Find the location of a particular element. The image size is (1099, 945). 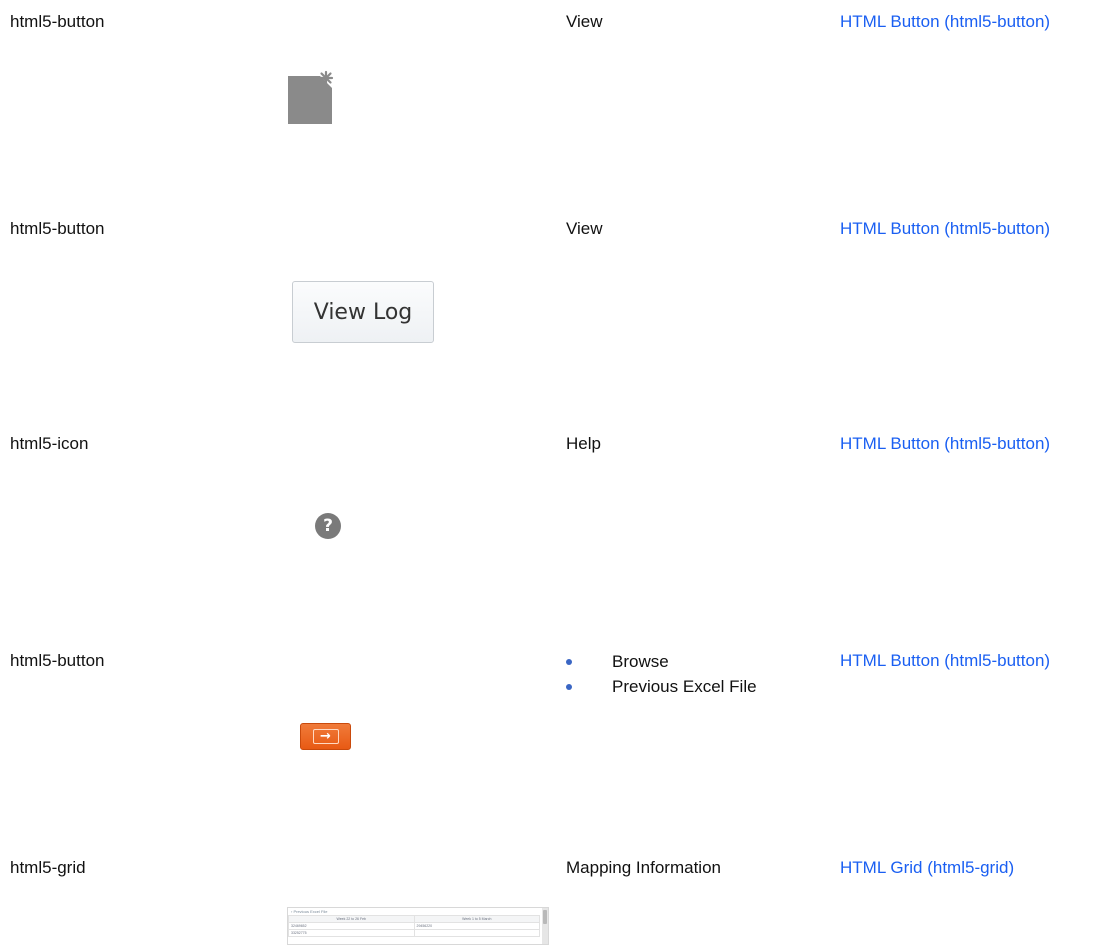

grid-row: 32469652 29456220 is located at coordinates (414, 926).